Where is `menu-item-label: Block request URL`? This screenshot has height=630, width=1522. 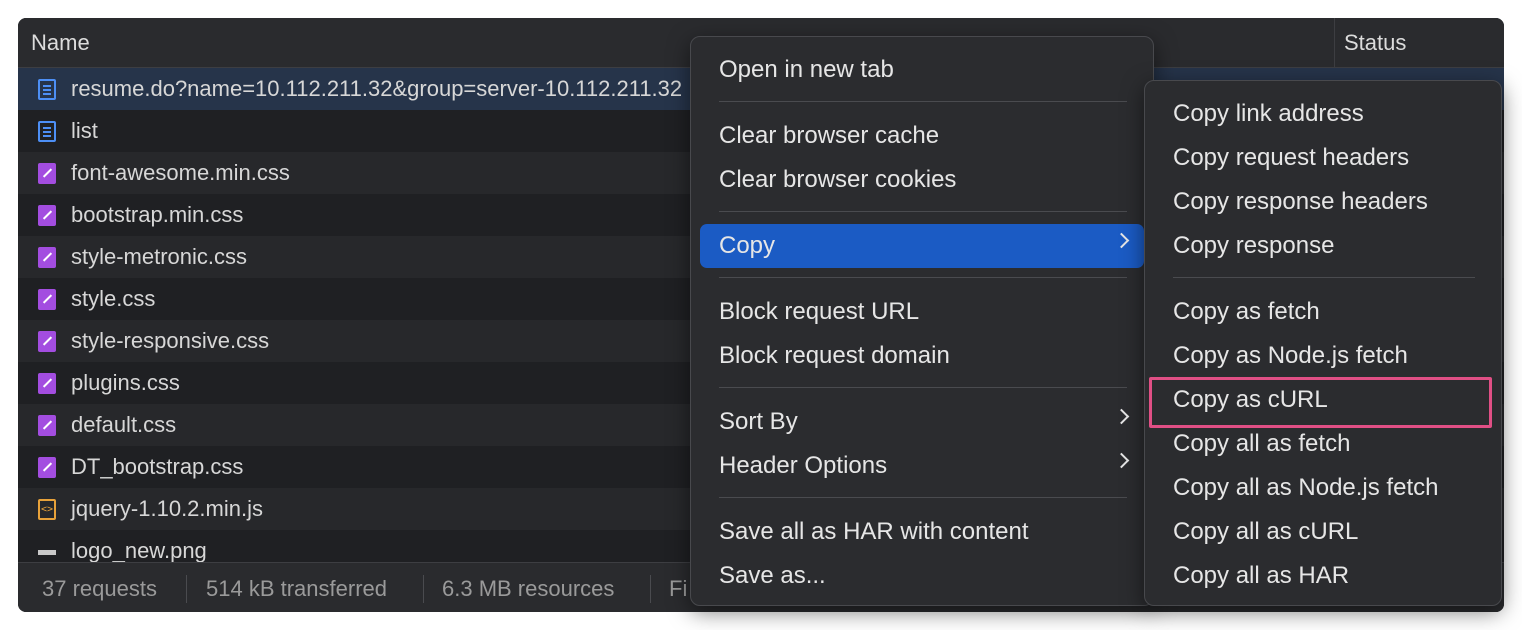 menu-item-label: Block request URL is located at coordinates (819, 311).